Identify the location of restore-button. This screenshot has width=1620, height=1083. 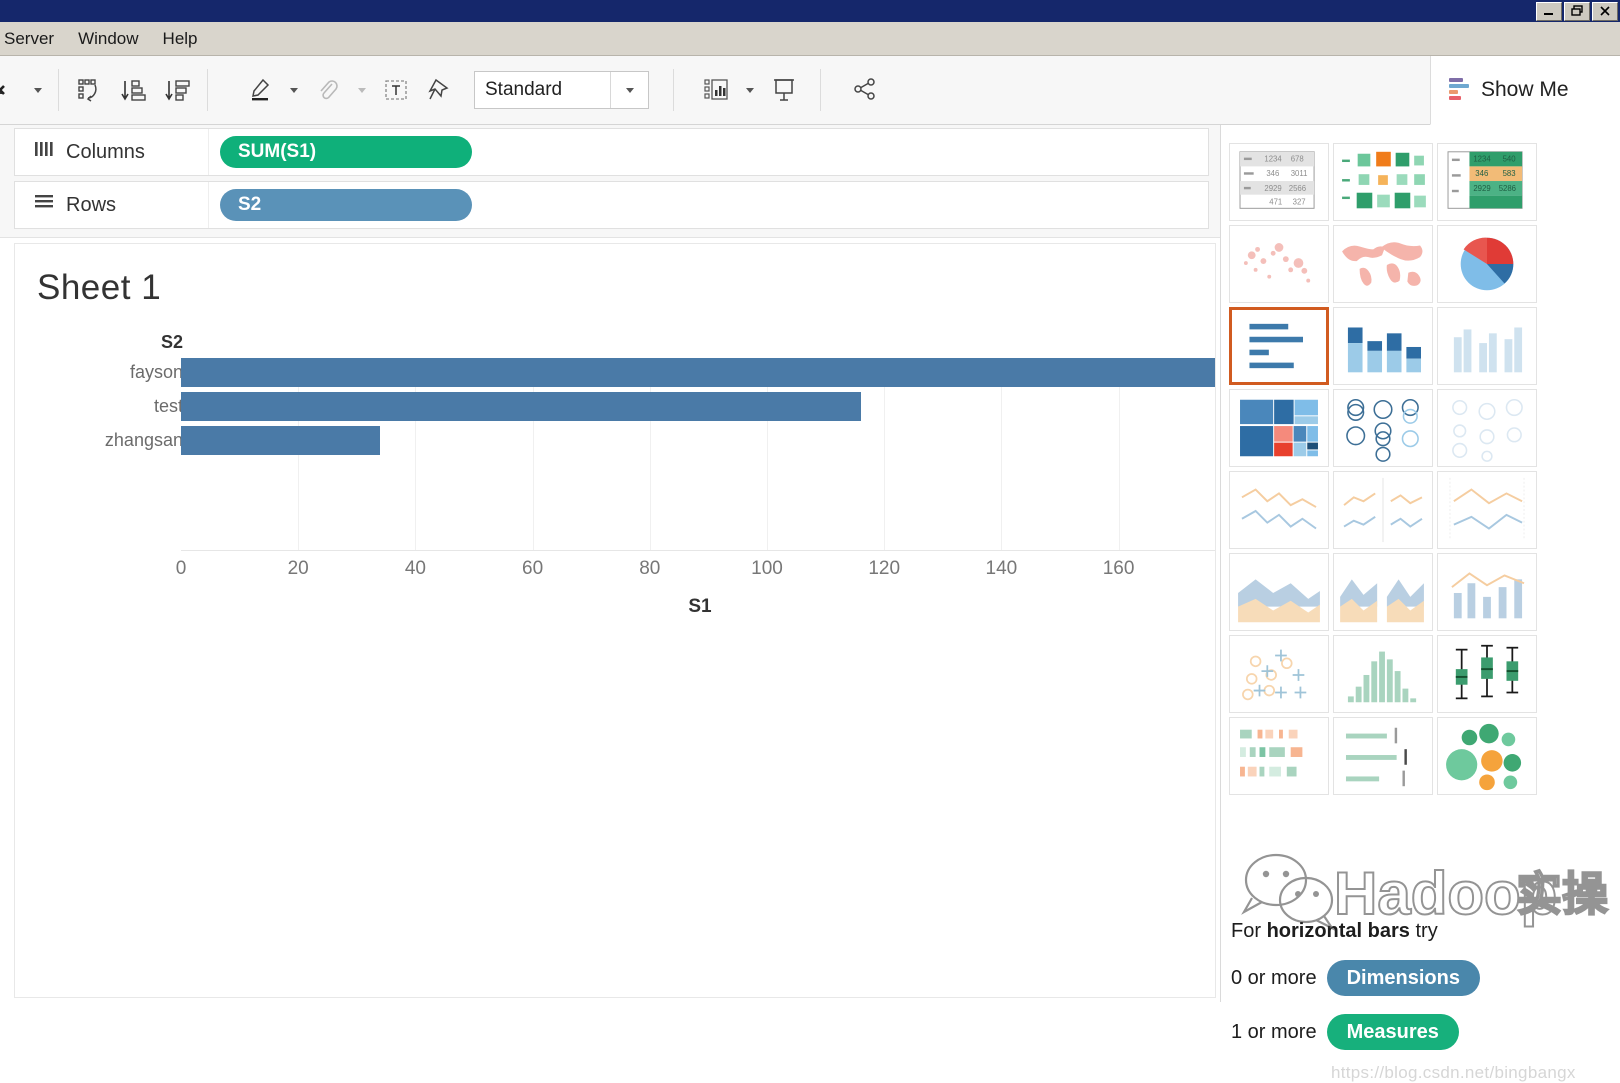
(1577, 11).